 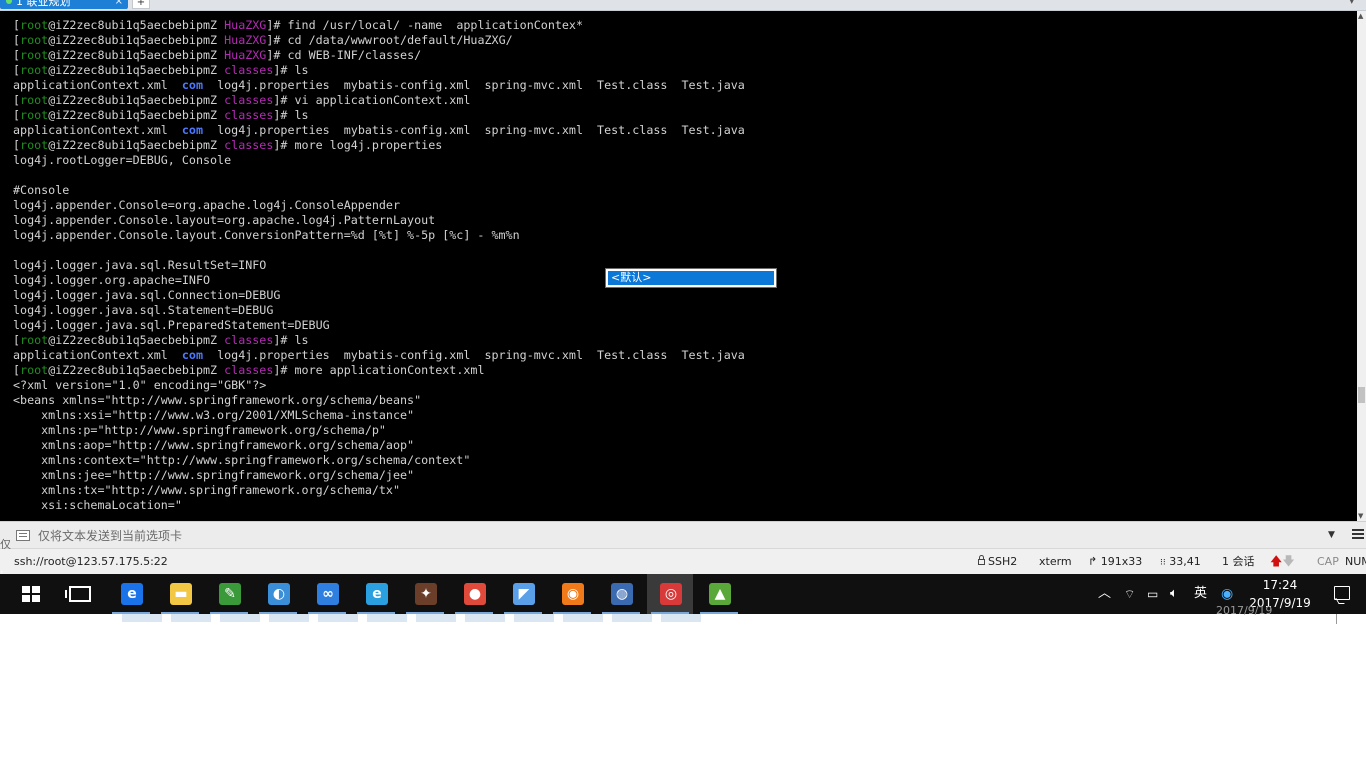 I want to click on taskbar-app-button: ✎, so click(x=229, y=594).